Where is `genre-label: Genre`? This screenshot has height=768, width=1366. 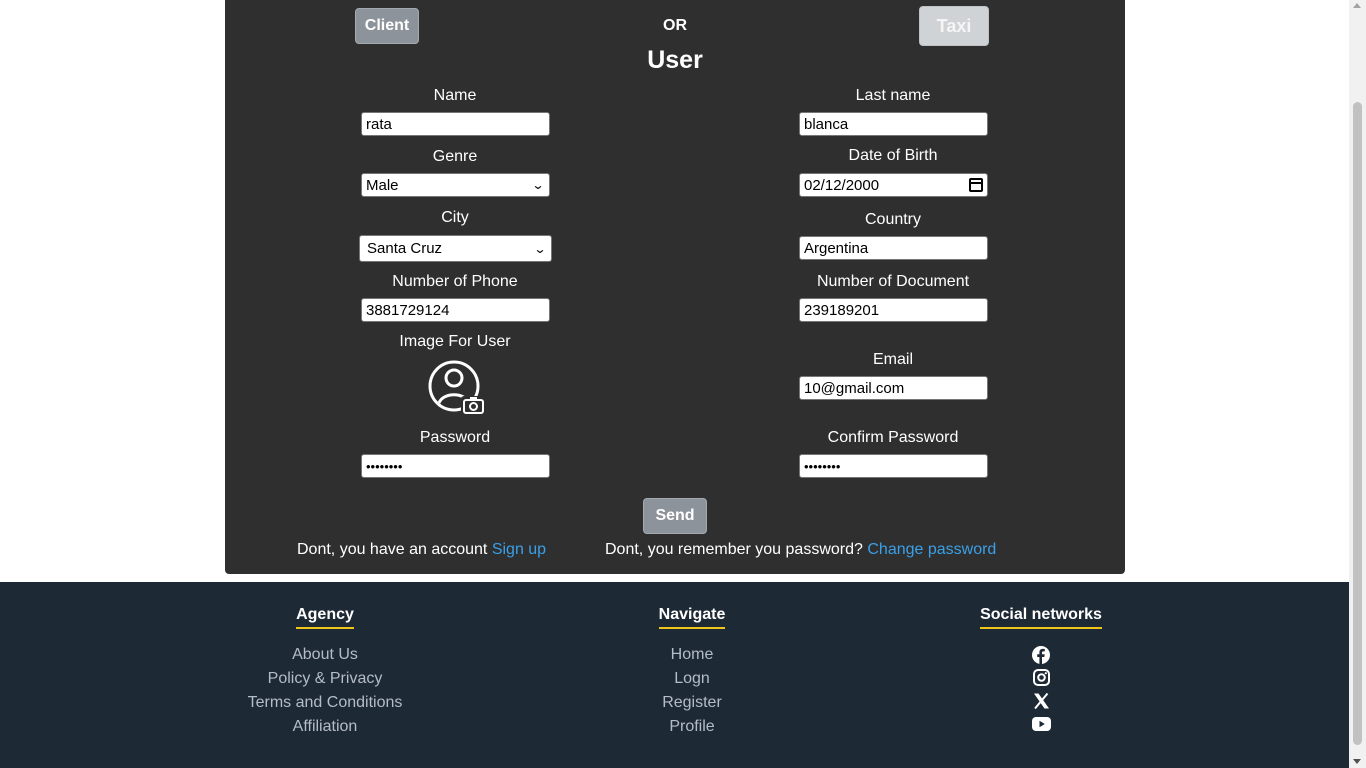 genre-label: Genre is located at coordinates (455, 156).